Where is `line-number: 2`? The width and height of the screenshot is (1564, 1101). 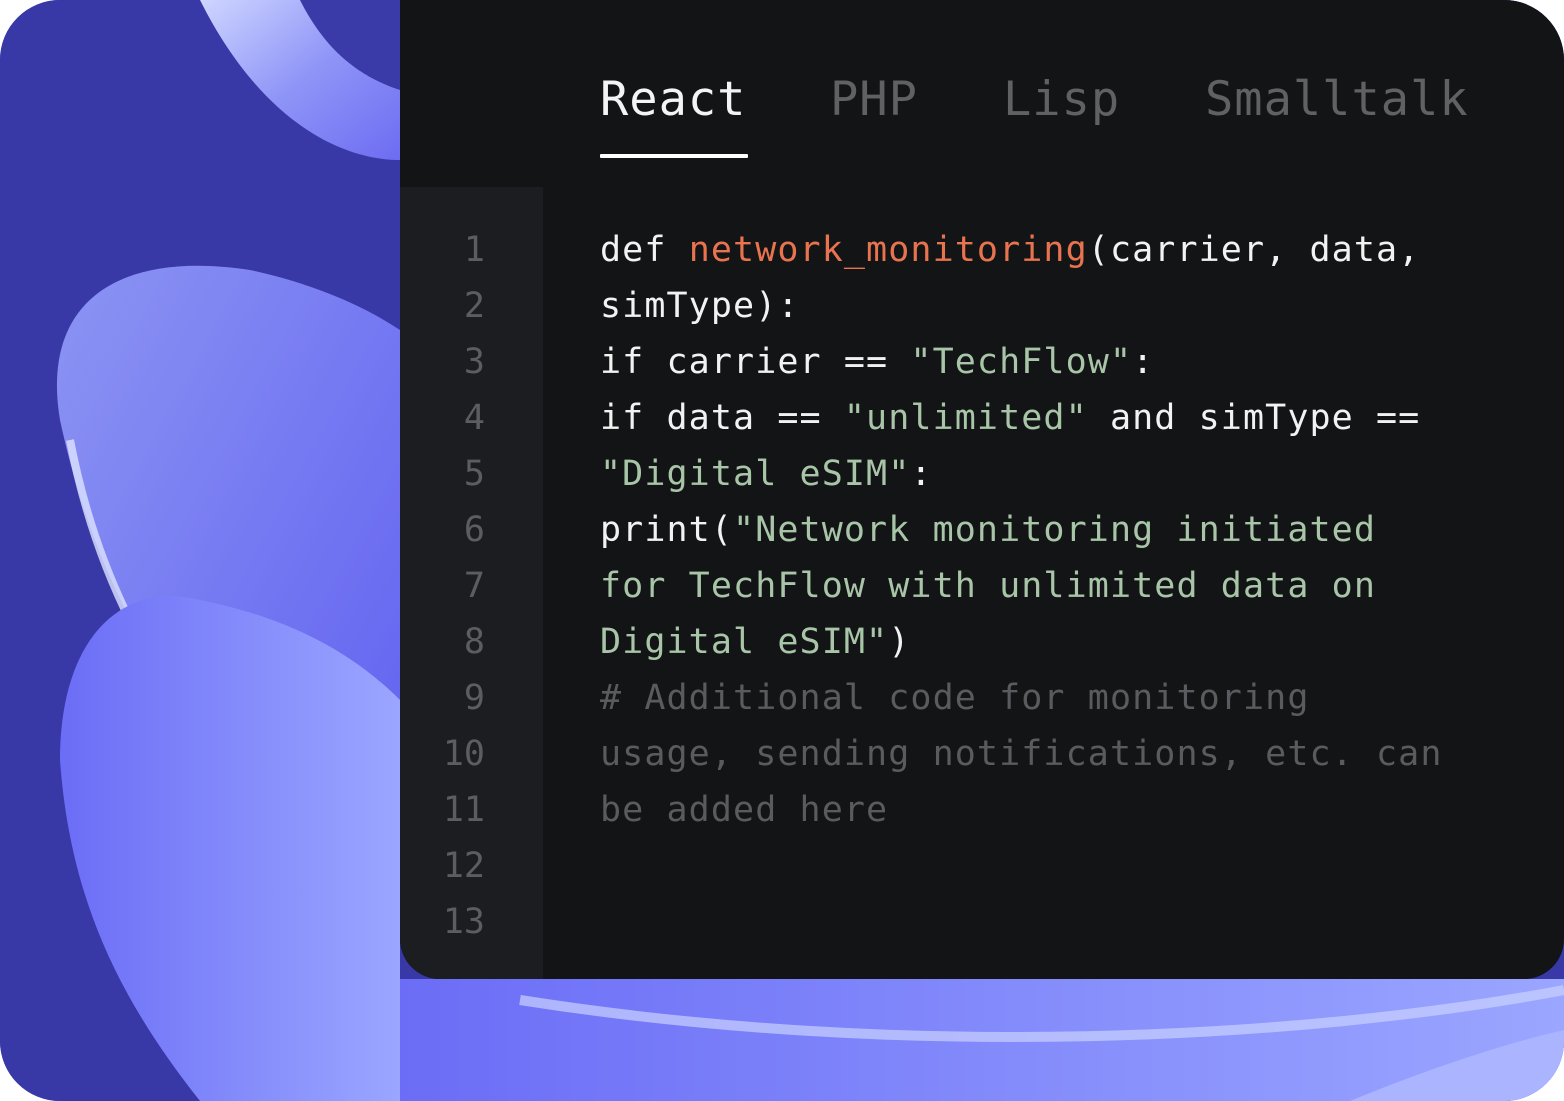 line-number: 2 is located at coordinates (474, 306).